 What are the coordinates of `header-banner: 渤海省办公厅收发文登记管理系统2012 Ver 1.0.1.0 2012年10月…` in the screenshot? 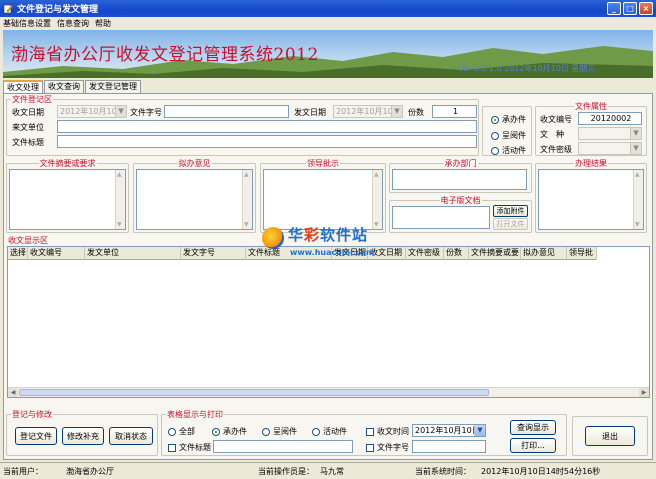 It's located at (328, 54).